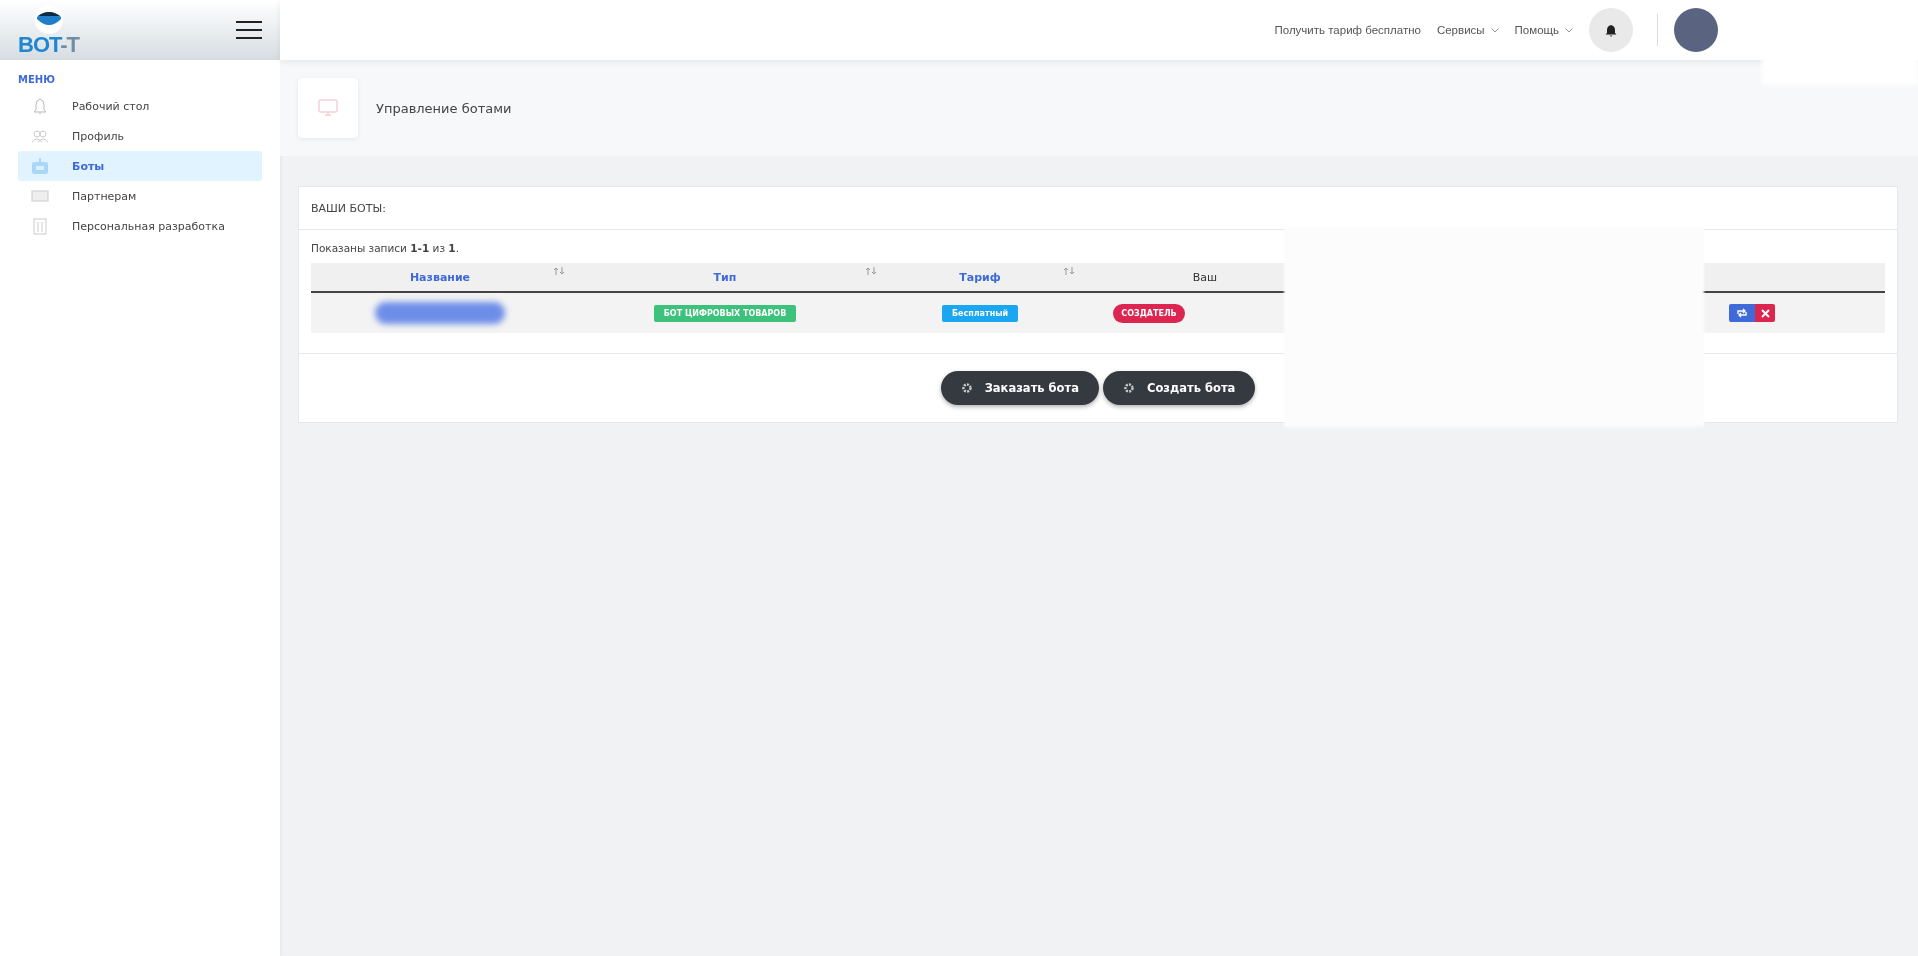 The width and height of the screenshot is (1918, 956). I want to click on notification-button, so click(1611, 30).